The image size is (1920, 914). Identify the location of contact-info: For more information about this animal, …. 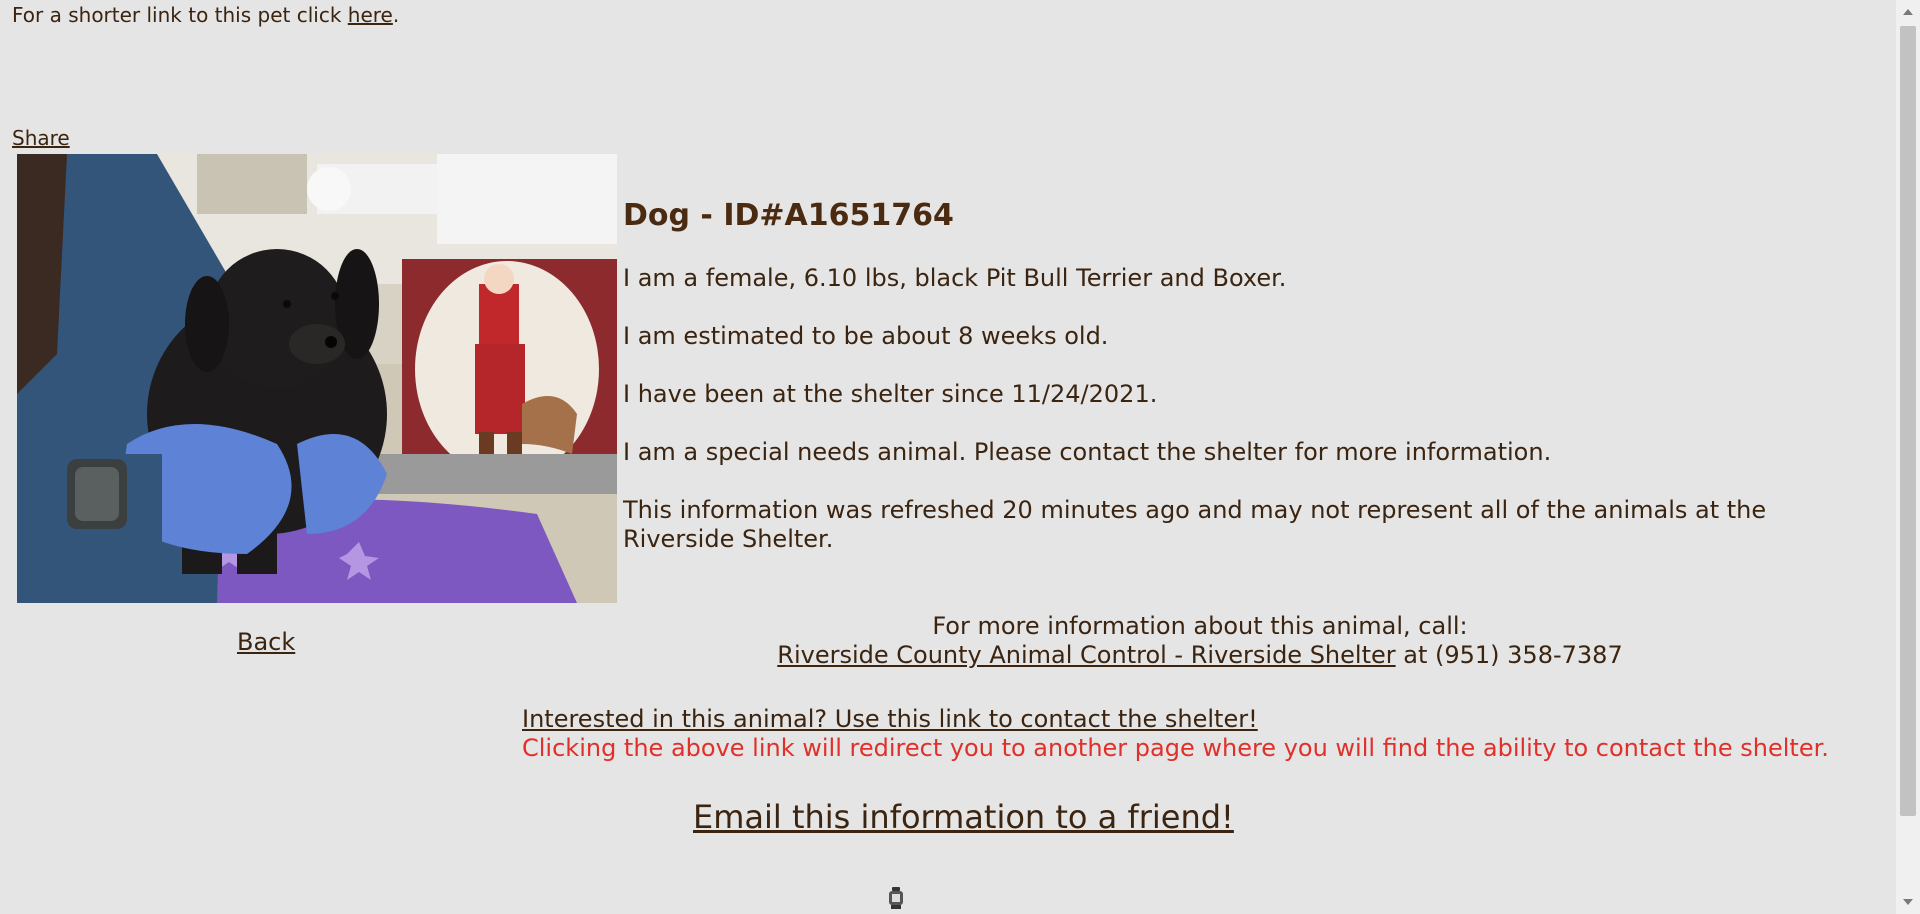
(1200, 641).